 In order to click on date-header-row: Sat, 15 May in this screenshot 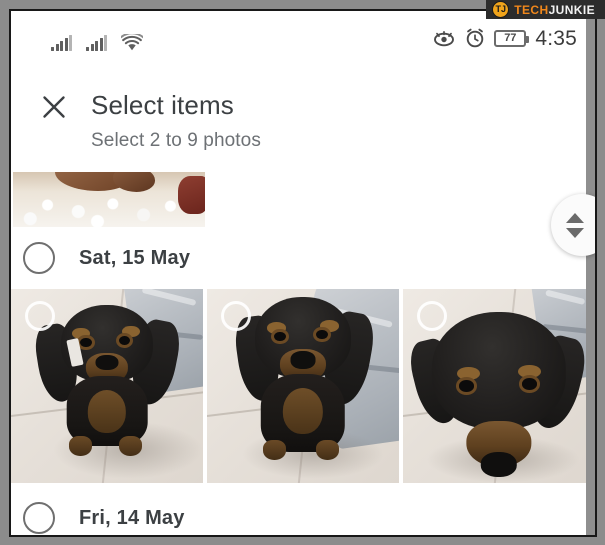, I will do `click(303, 258)`.